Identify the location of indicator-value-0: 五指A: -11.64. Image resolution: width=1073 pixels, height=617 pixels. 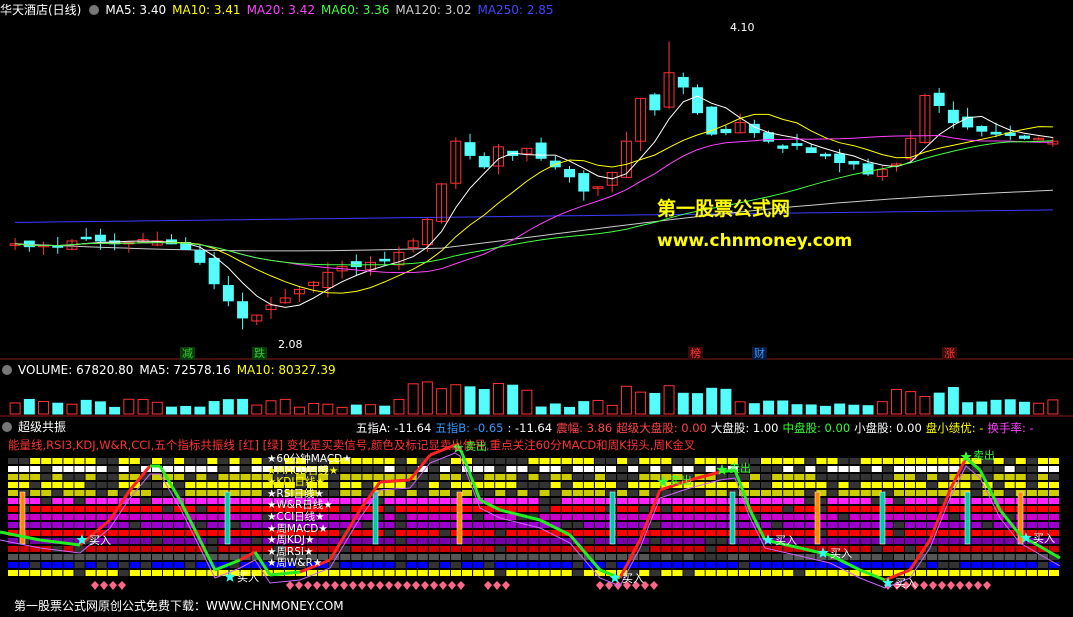
(394, 428).